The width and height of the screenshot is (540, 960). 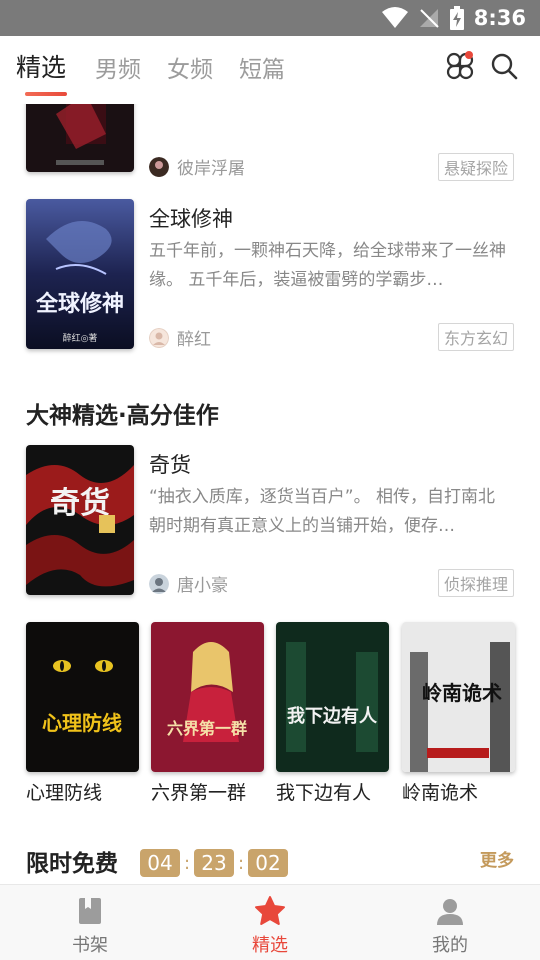 What do you see at coordinates (475, 583) in the screenshot?
I see `genre-tag: 侦探推理` at bounding box center [475, 583].